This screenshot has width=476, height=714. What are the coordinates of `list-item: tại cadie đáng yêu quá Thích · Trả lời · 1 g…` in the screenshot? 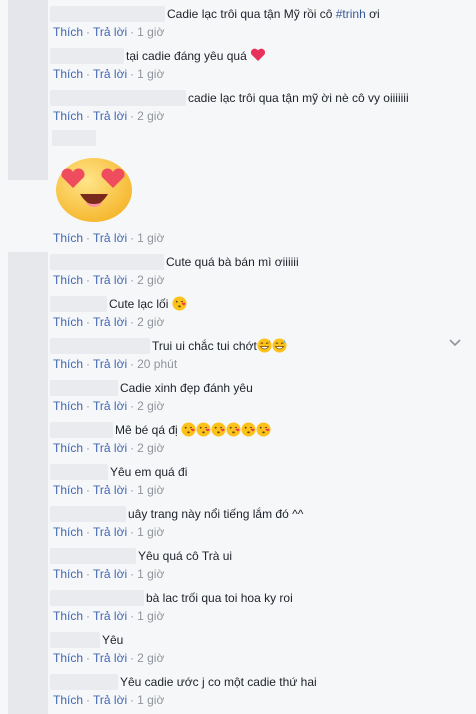 It's located at (258, 65).